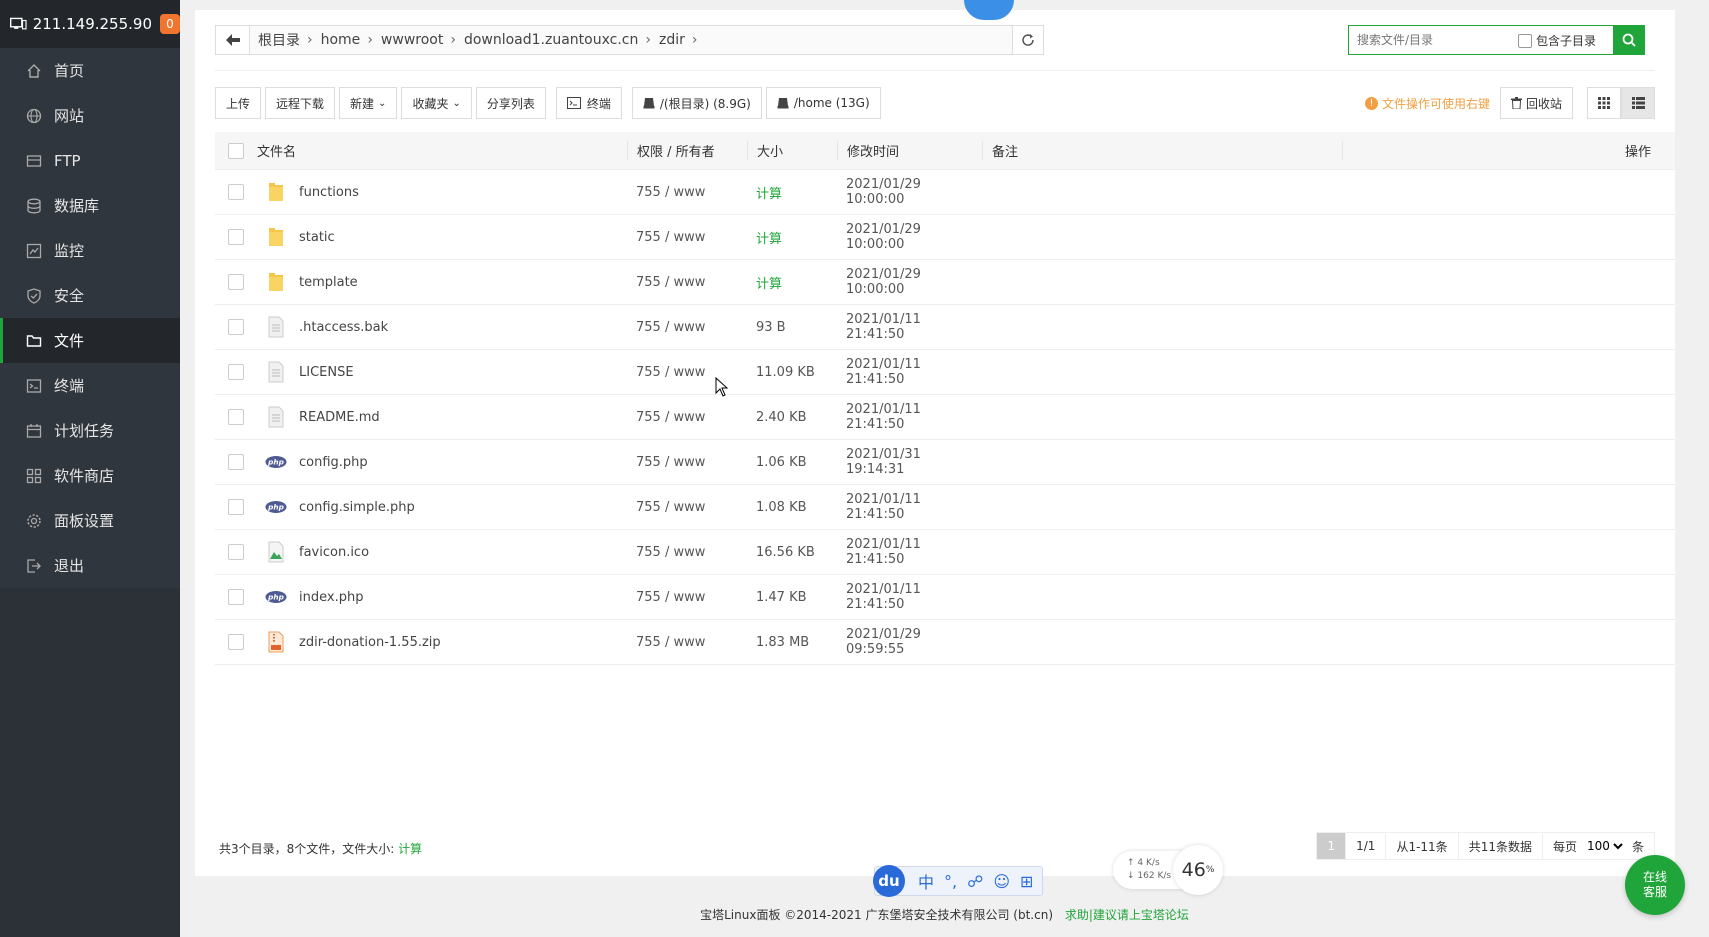 The image size is (1709, 937). I want to click on breadcrumb-item: zdir, so click(671, 40).